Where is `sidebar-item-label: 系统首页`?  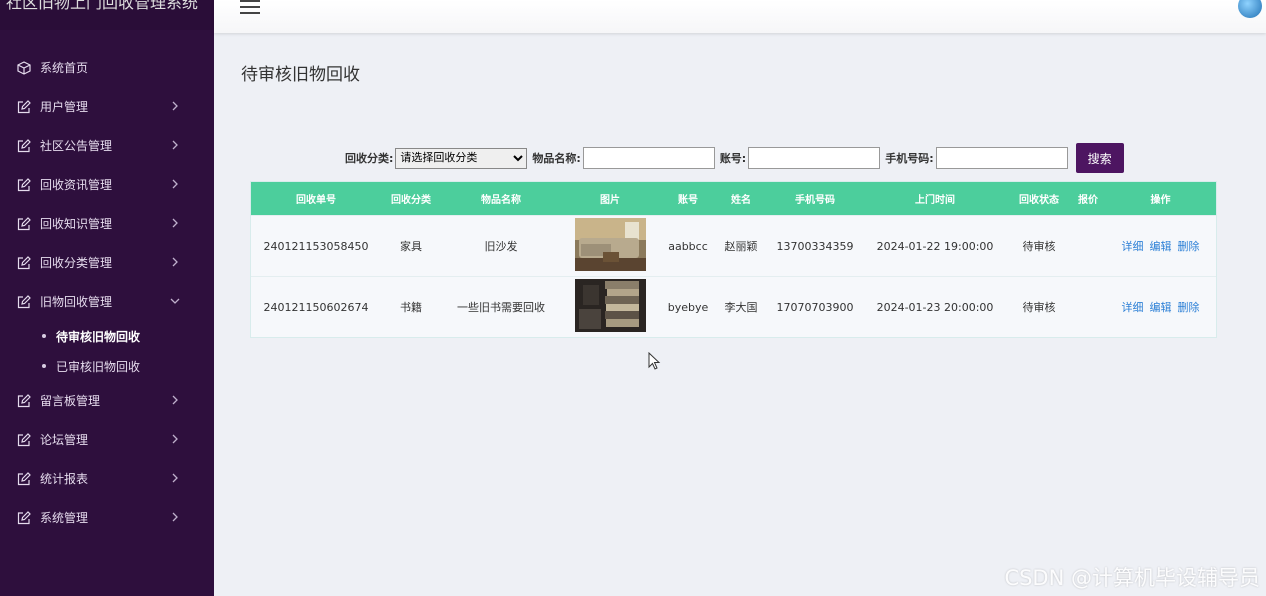
sidebar-item-label: 系统首页 is located at coordinates (64, 68).